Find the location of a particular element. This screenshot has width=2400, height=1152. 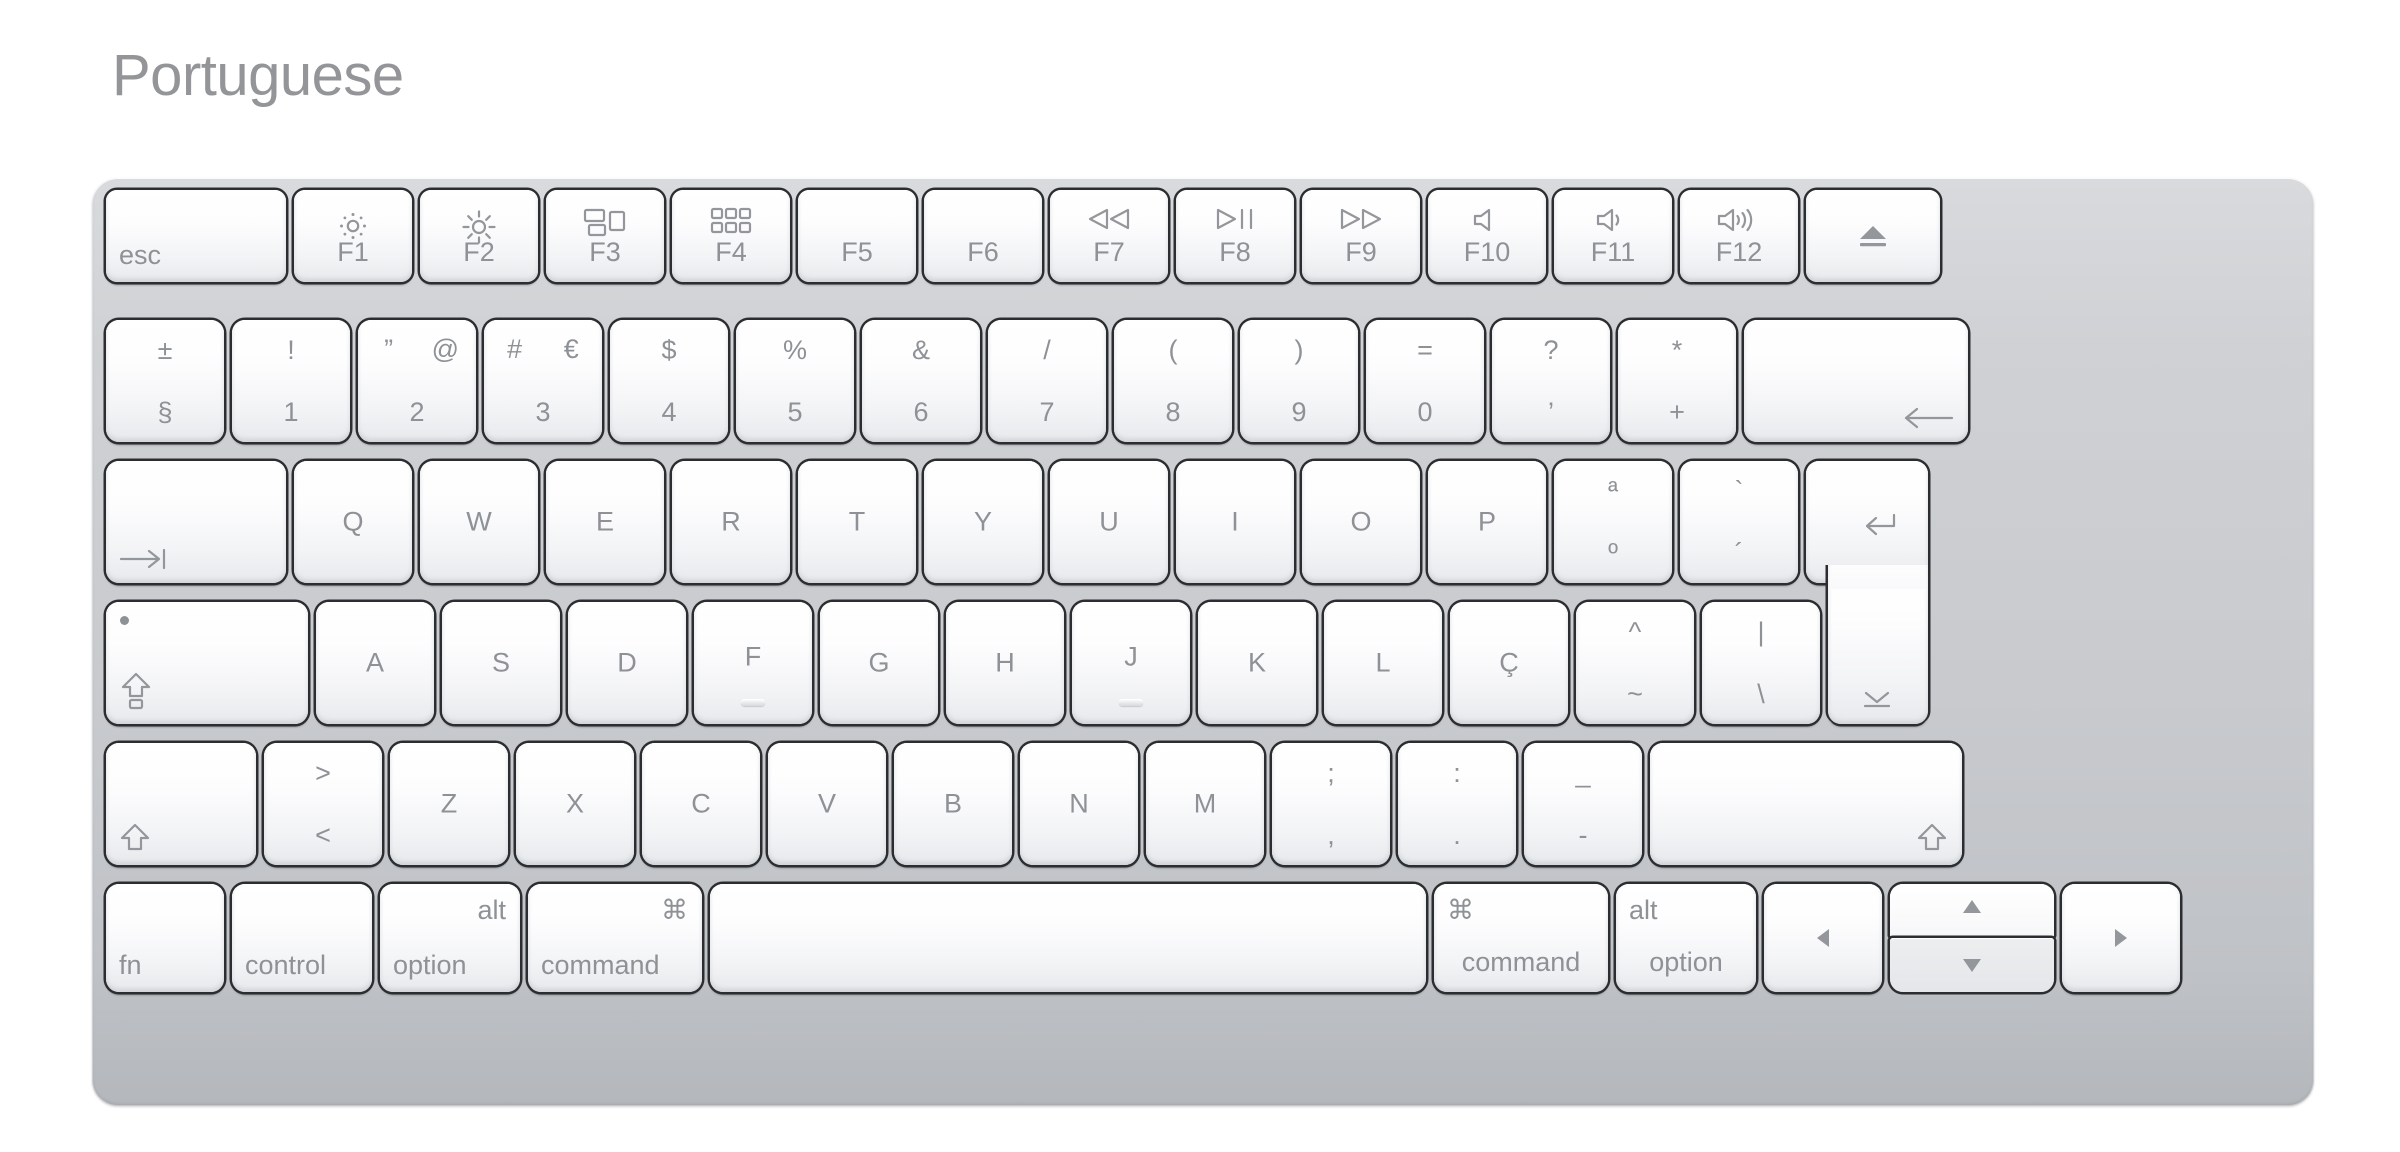

key-c: C is located at coordinates (701, 804).